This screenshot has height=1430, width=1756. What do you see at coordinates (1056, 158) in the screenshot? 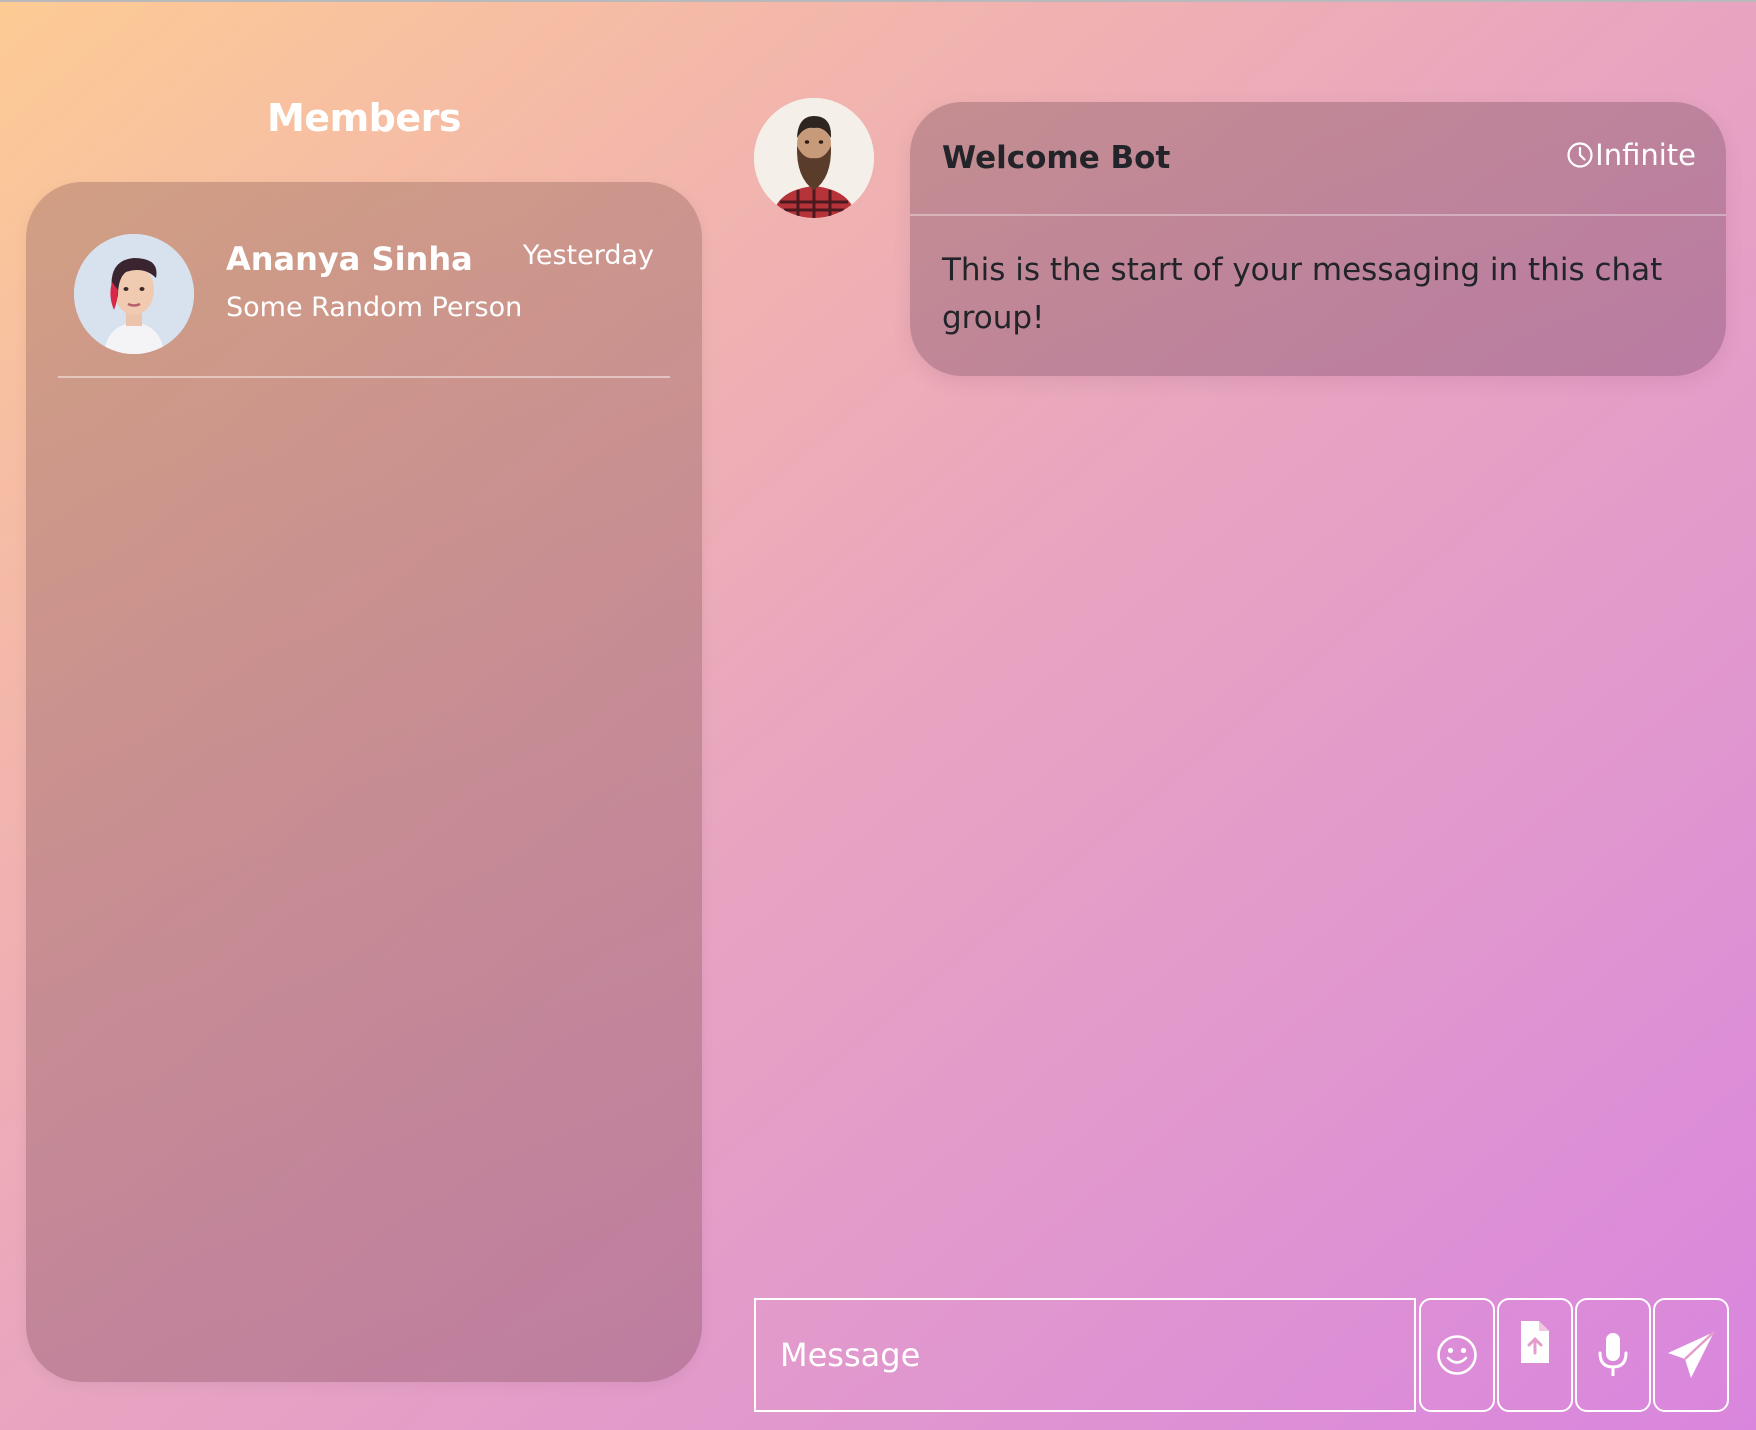
I see `message-sender: Welcome Bot` at bounding box center [1056, 158].